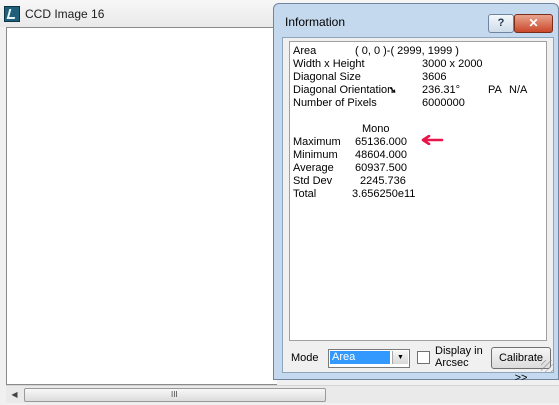 This screenshot has width=559, height=405. I want to click on orientation-value: 236.31°, so click(441, 90).